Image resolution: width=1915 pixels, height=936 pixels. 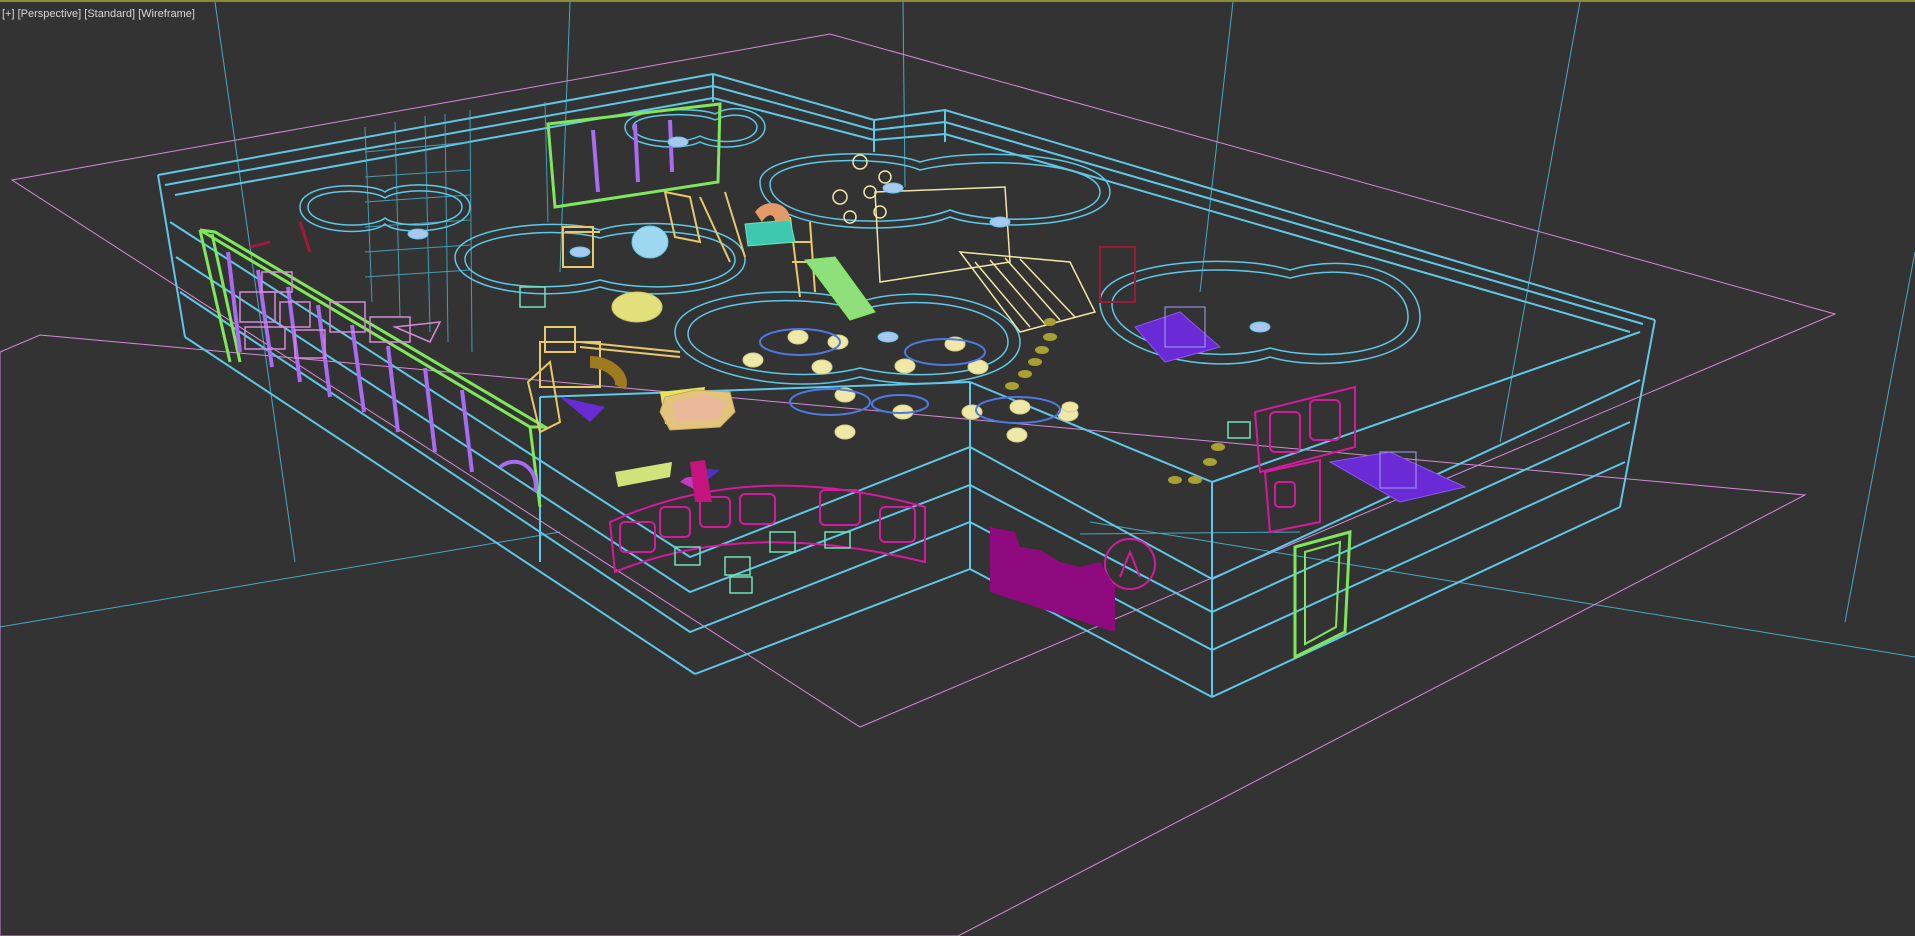 I want to click on viewport-menu-perspective: [Perspective], so click(x=50, y=14).